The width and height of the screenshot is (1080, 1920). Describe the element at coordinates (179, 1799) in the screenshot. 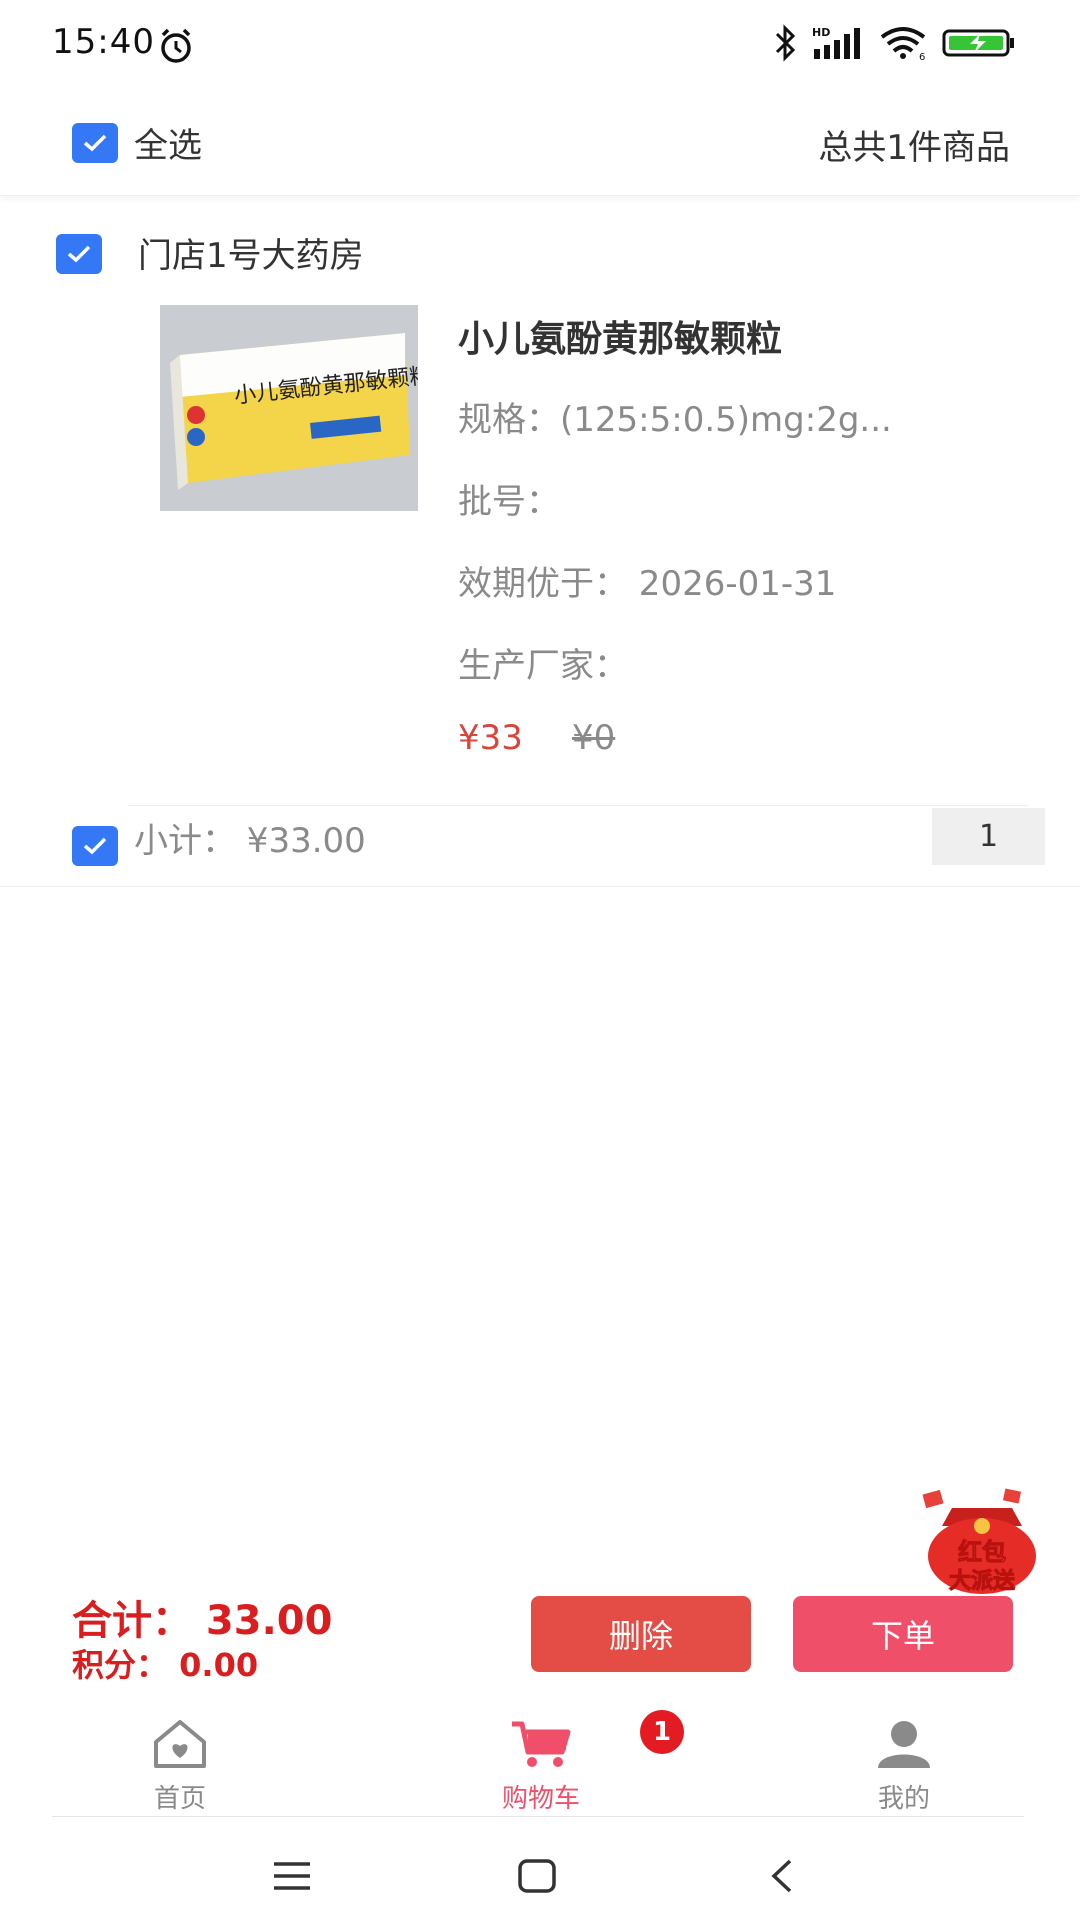

I see `tab-home-label: 首页` at that location.